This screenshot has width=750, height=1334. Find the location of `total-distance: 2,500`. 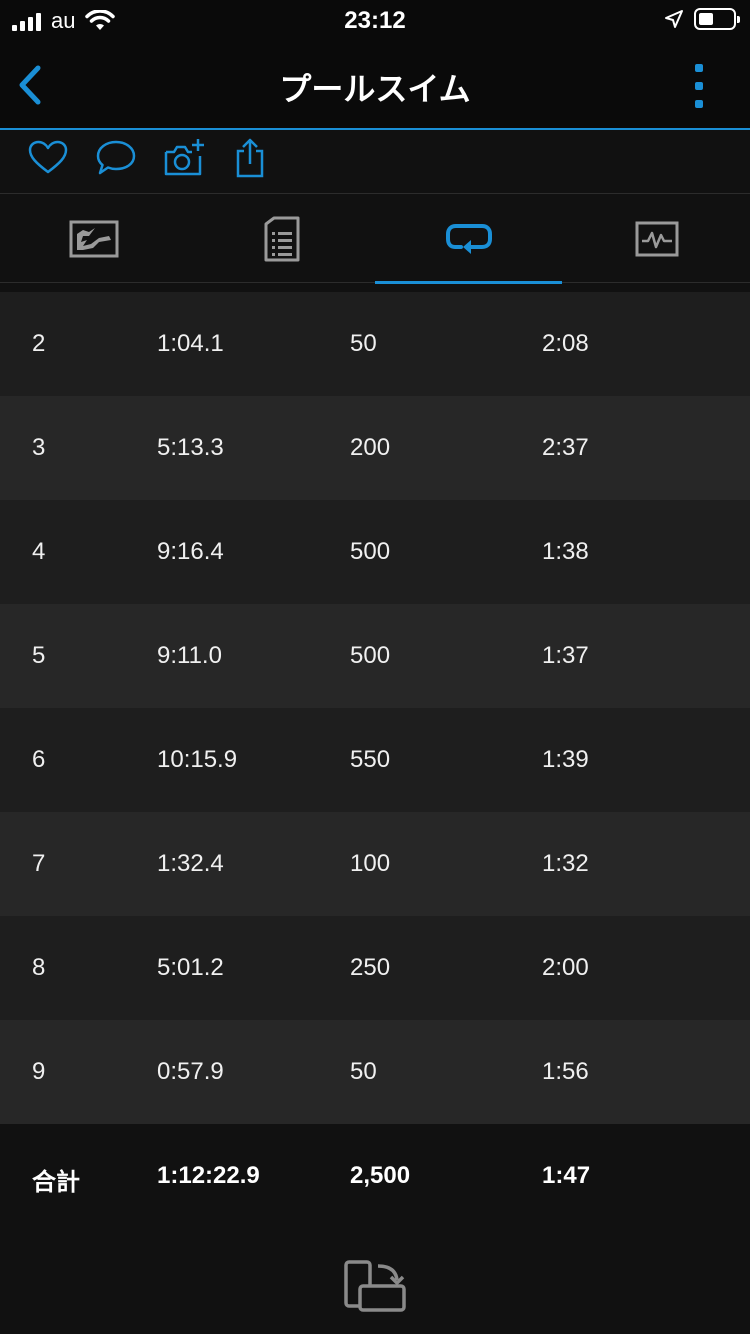

total-distance: 2,500 is located at coordinates (380, 1175).